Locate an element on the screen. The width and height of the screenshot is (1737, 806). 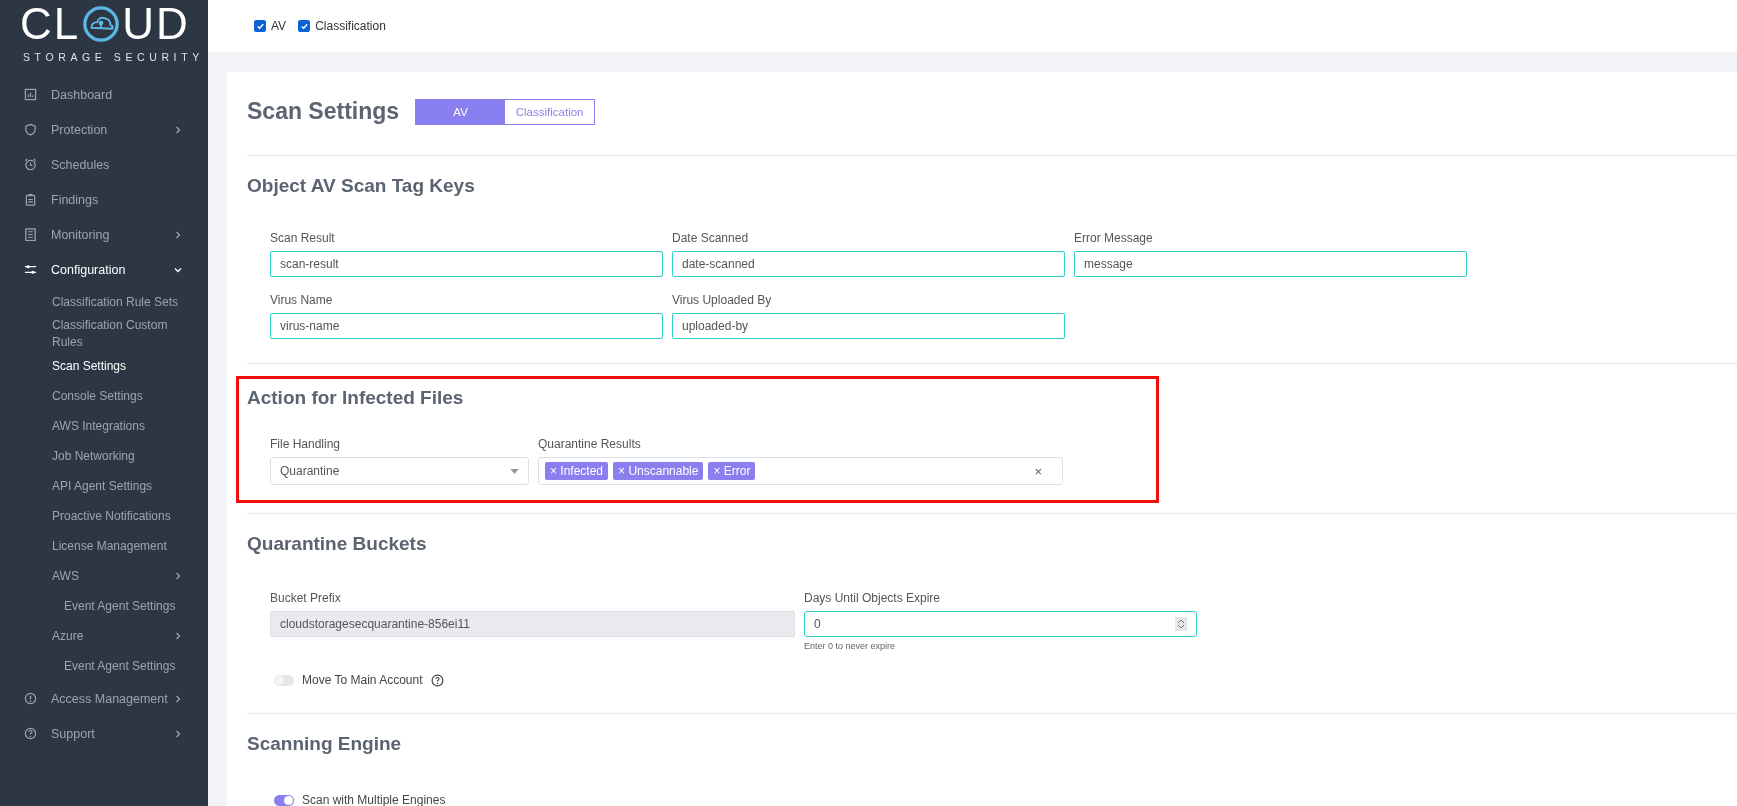
dropdown: Quarantine is located at coordinates (399, 471).